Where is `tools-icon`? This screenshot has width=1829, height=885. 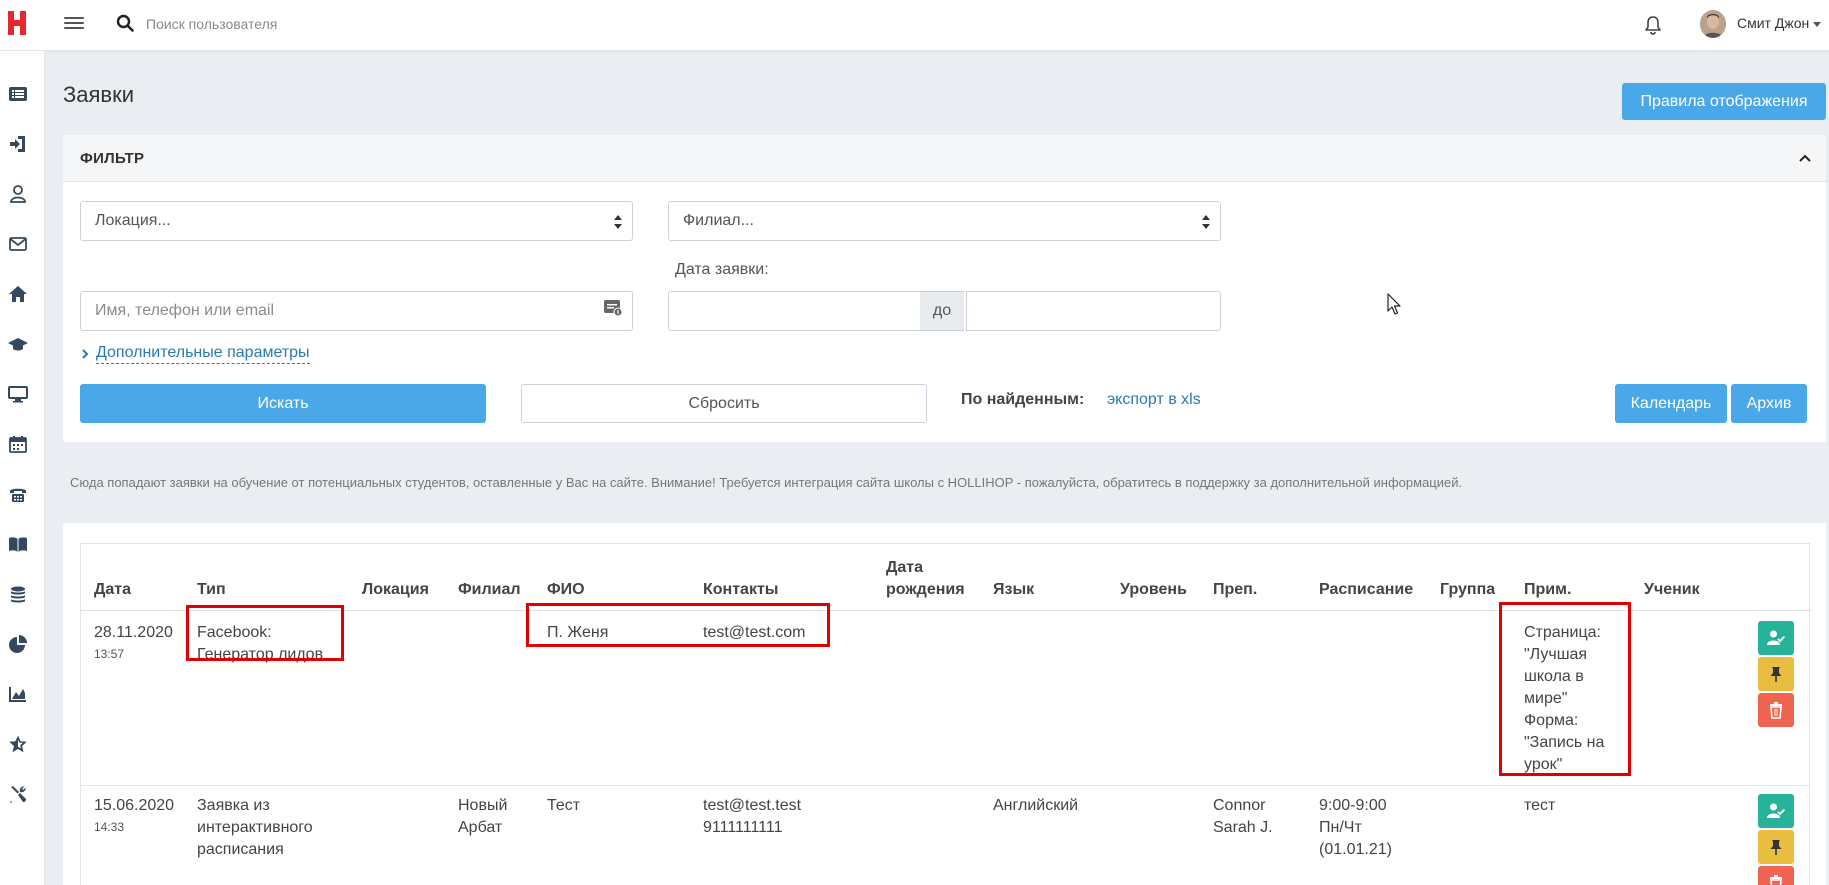
tools-icon is located at coordinates (18, 794).